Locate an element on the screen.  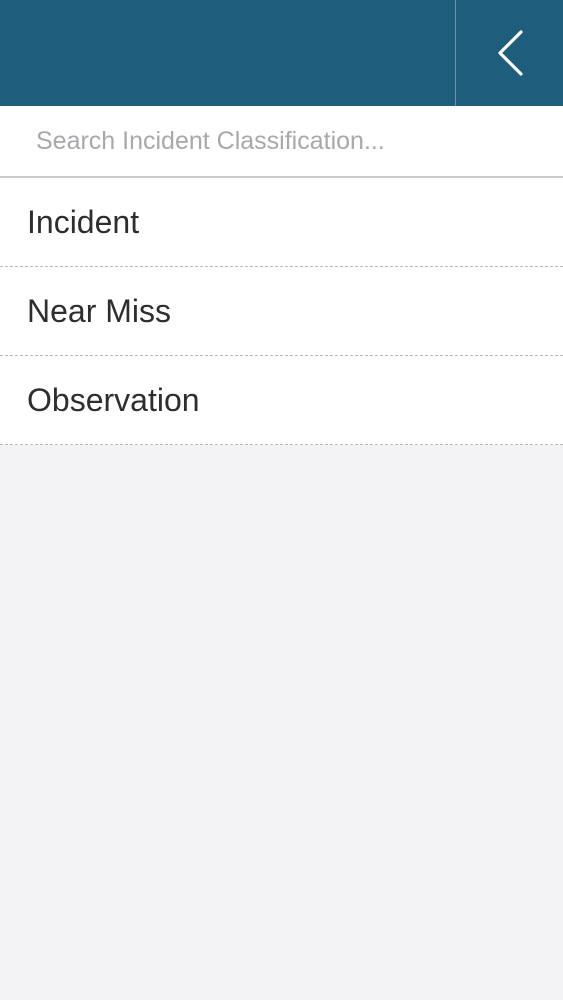
list-item-label: Observation is located at coordinates (113, 399).